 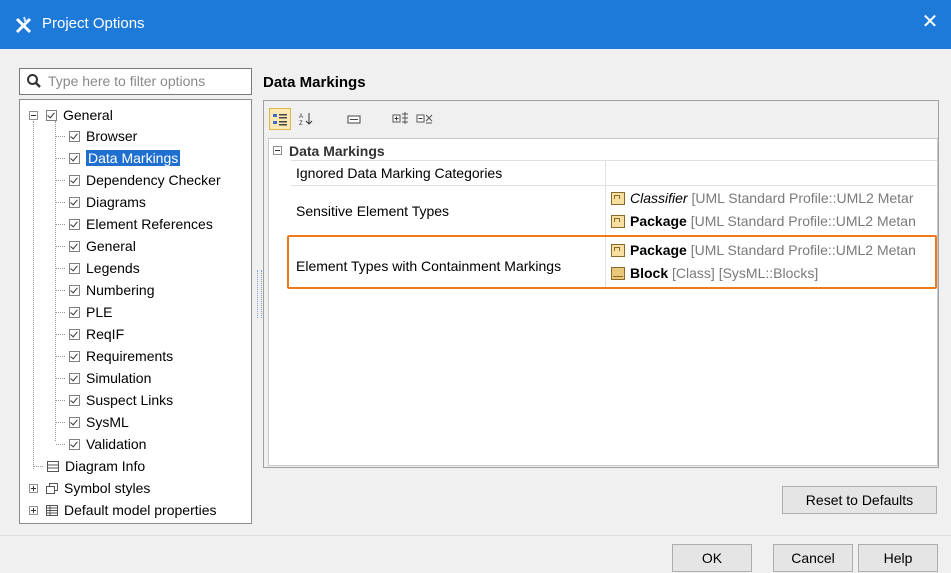 I want to click on tree-item-diagrams: Diagrams, so click(x=101, y=202).